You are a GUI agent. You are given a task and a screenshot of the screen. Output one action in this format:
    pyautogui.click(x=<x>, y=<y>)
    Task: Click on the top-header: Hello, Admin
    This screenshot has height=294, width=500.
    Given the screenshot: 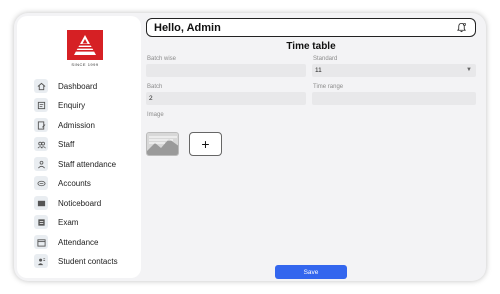 What is the action you would take?
    pyautogui.click(x=311, y=27)
    